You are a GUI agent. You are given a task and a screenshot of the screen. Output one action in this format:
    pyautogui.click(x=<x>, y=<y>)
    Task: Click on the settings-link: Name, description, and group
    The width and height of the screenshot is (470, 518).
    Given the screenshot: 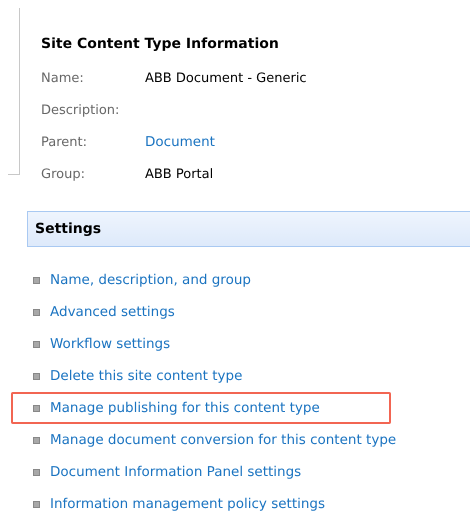 What is the action you would take?
    pyautogui.click(x=150, y=280)
    